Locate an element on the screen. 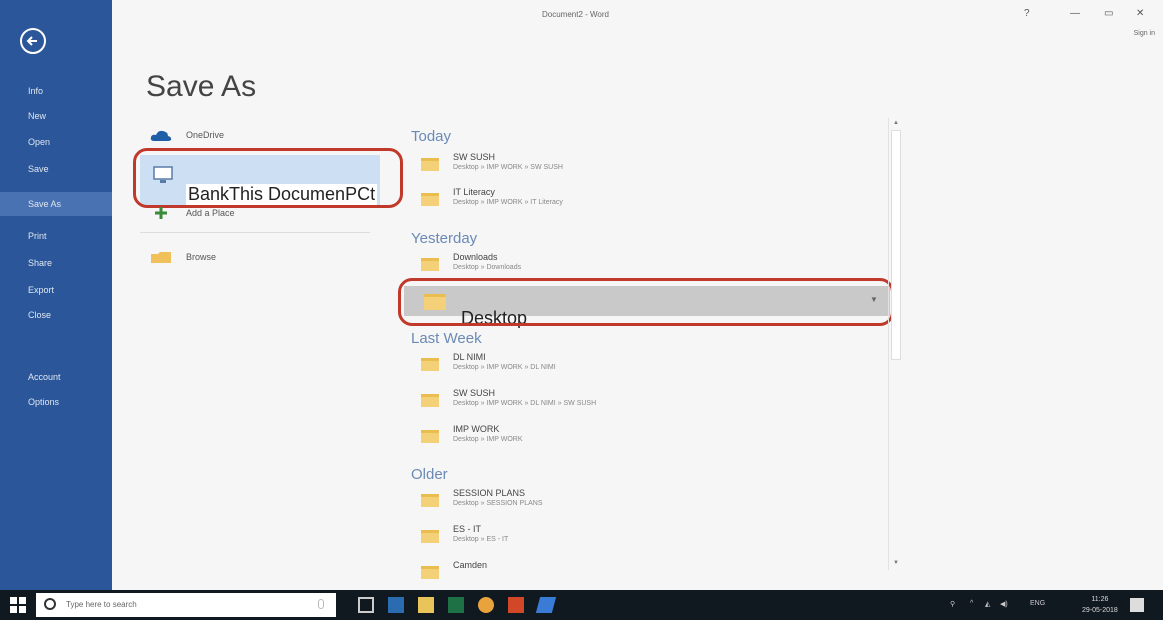 This screenshot has height=620, width=1163. folder-item: SW SUSH Desktop » IMP WORK » SW SUSH is located at coordinates (492, 161).